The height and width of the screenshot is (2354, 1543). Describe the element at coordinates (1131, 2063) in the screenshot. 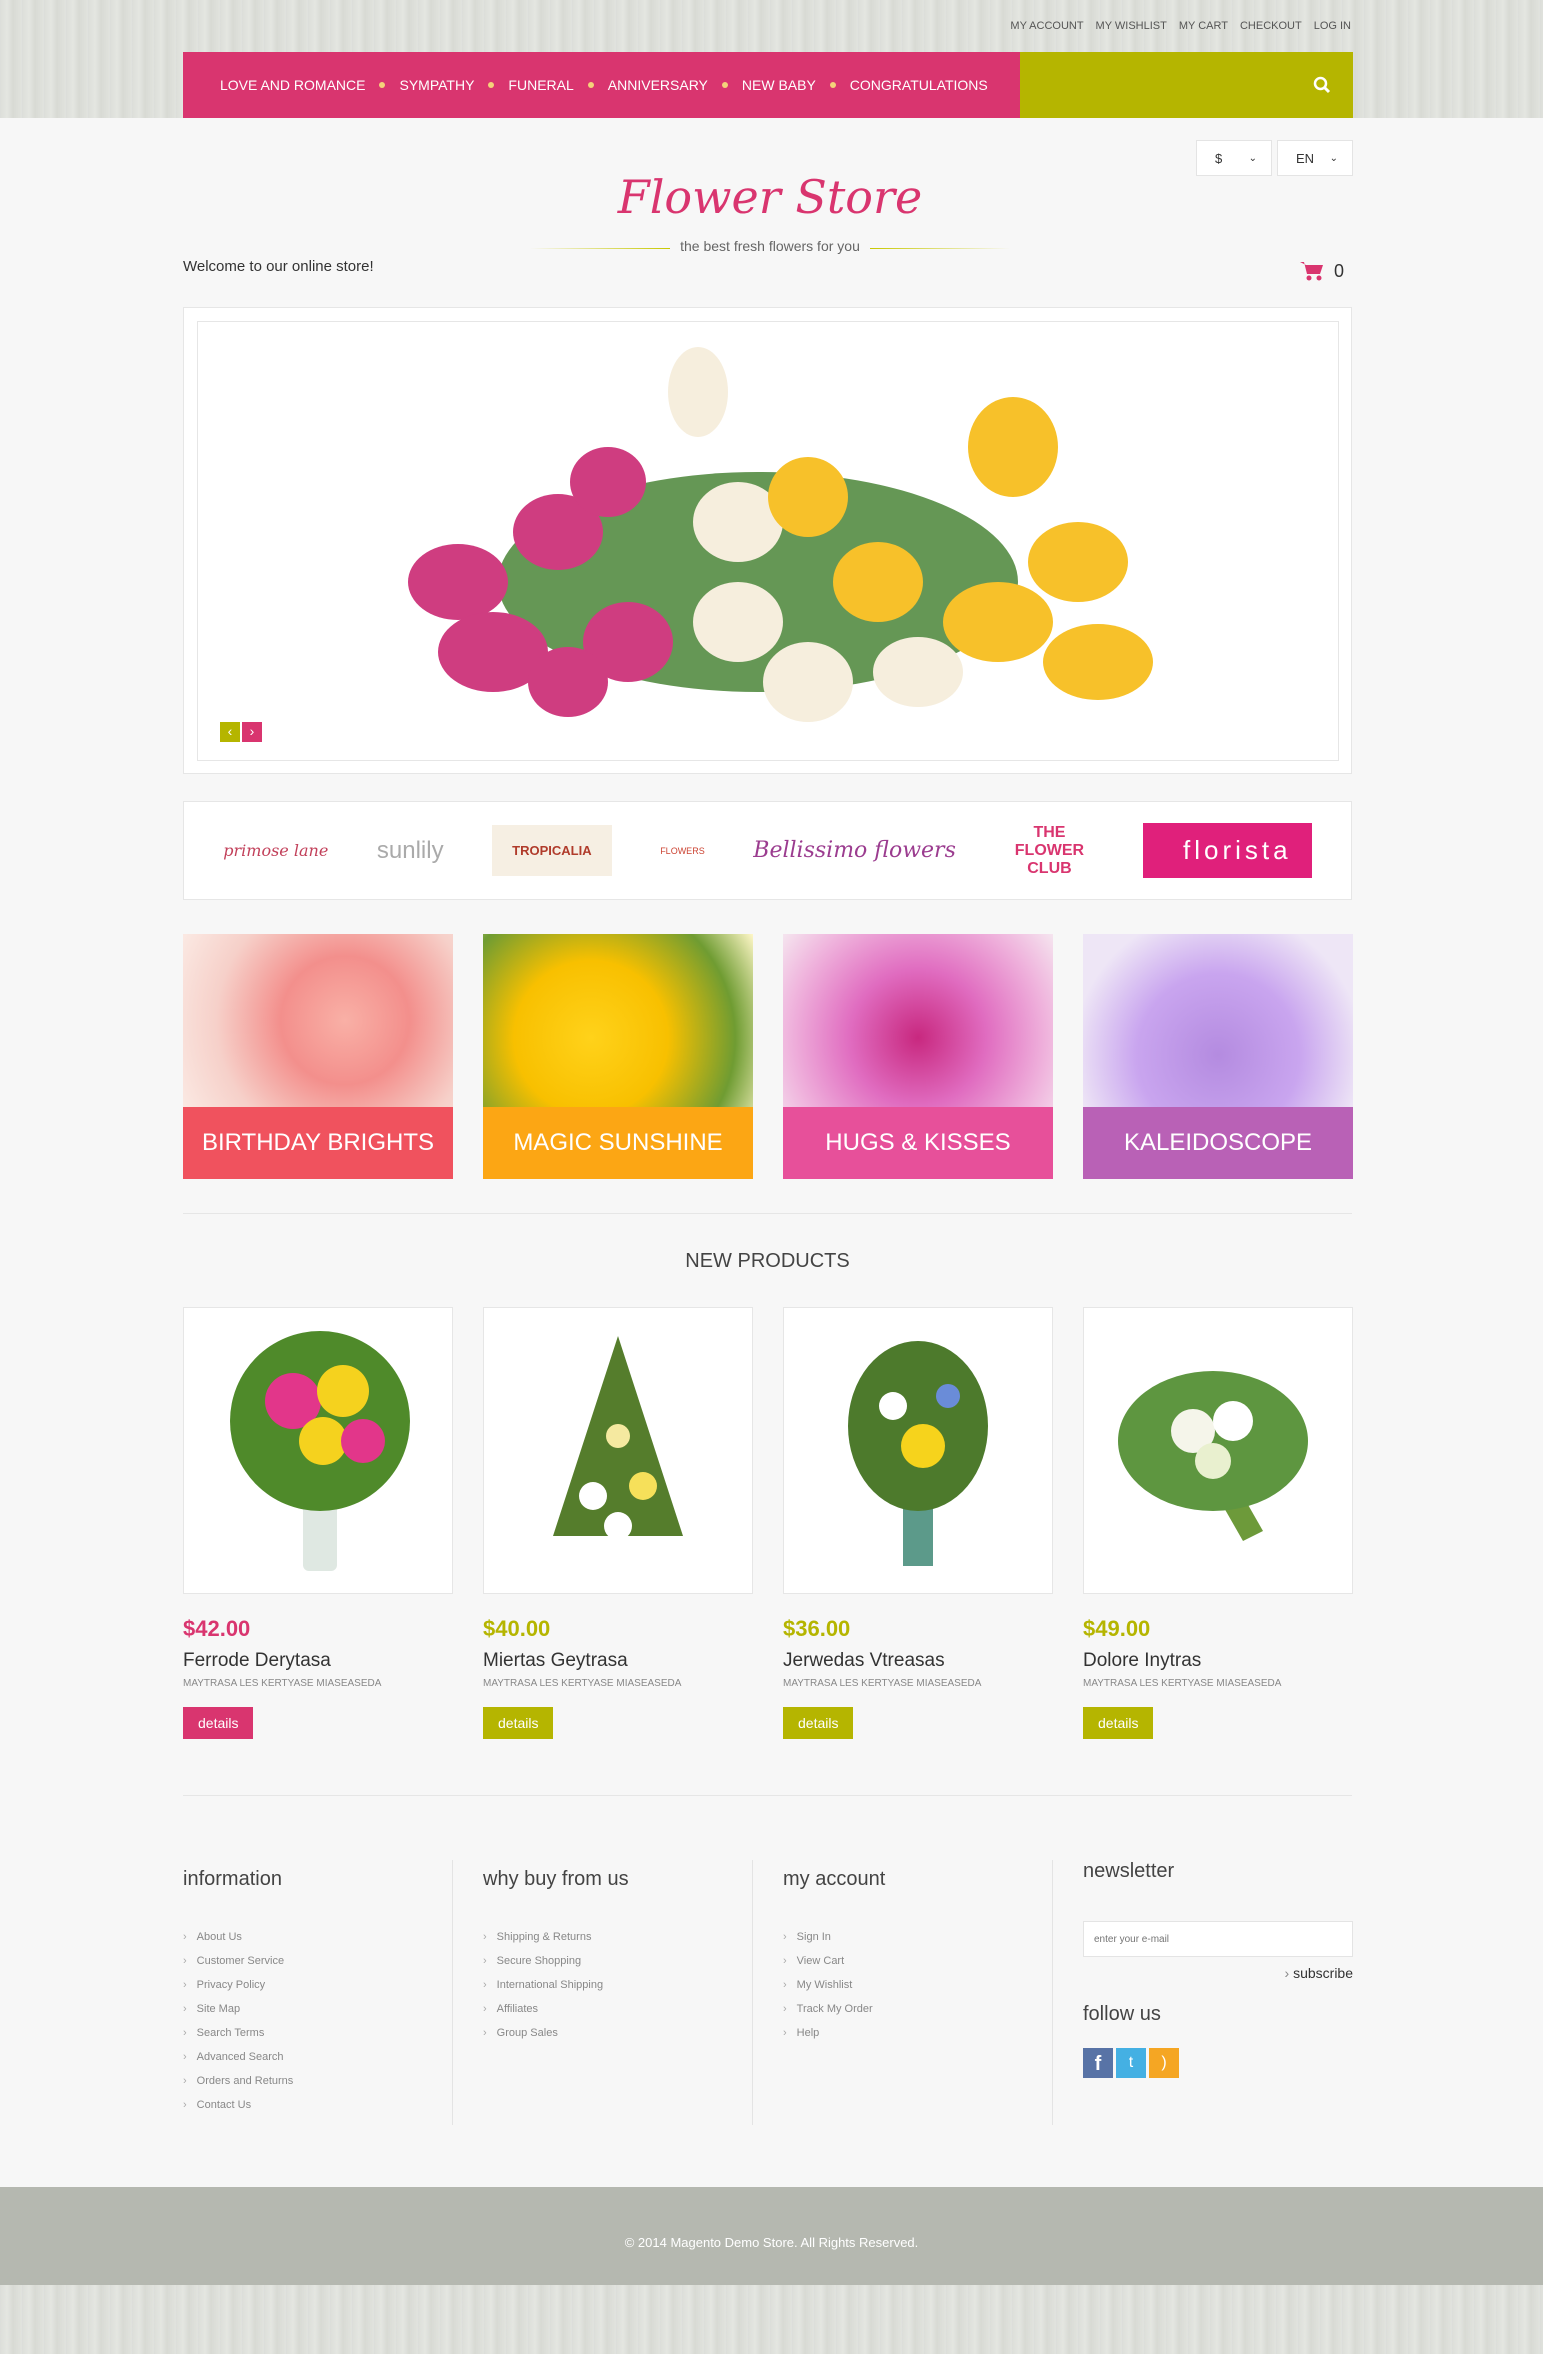

I see `twitter-icon: t` at that location.